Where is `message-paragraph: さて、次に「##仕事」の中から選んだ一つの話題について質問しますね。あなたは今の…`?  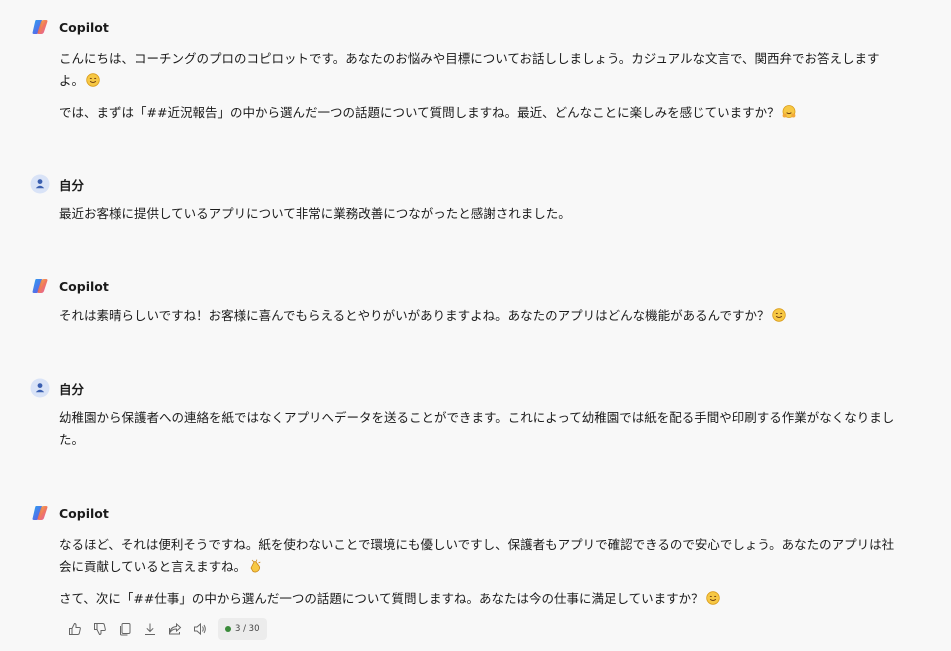 message-paragraph: さて、次に「##仕事」の中から選んだ一つの話題について質問しますね。あなたは今の… is located at coordinates (480, 599).